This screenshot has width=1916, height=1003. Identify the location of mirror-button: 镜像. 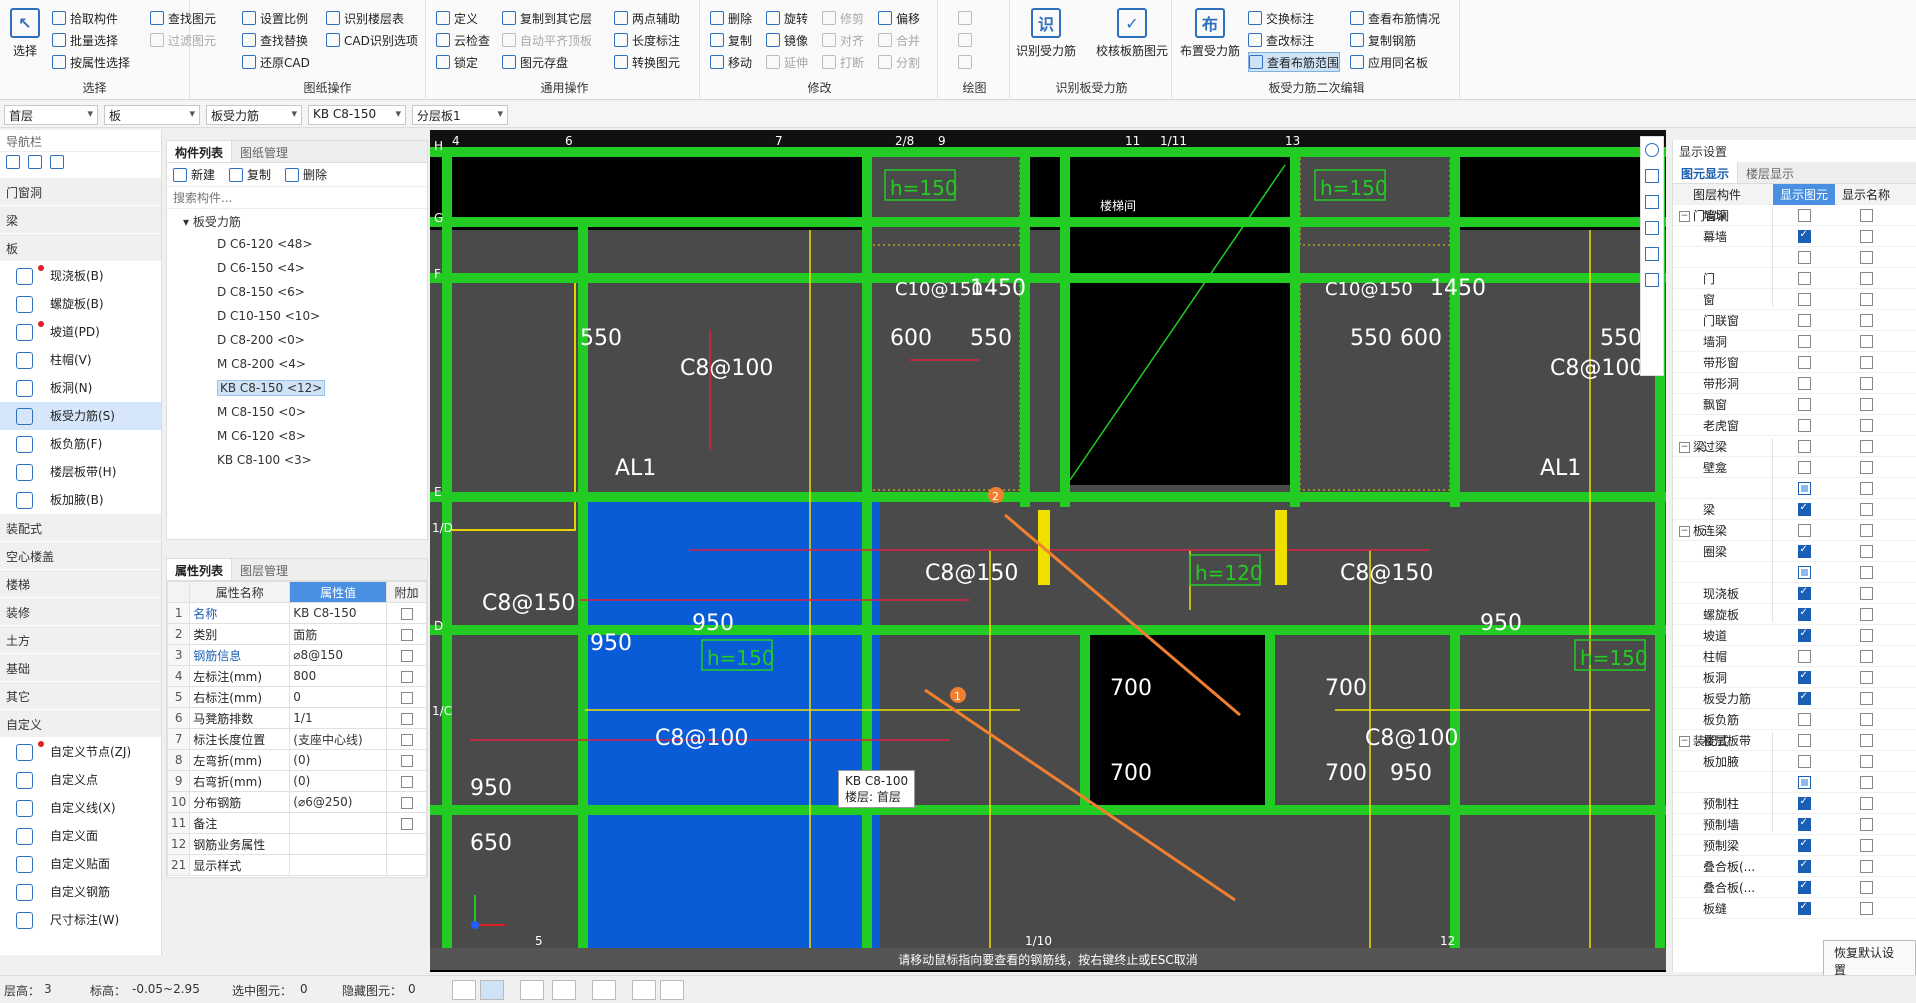
(787, 40).